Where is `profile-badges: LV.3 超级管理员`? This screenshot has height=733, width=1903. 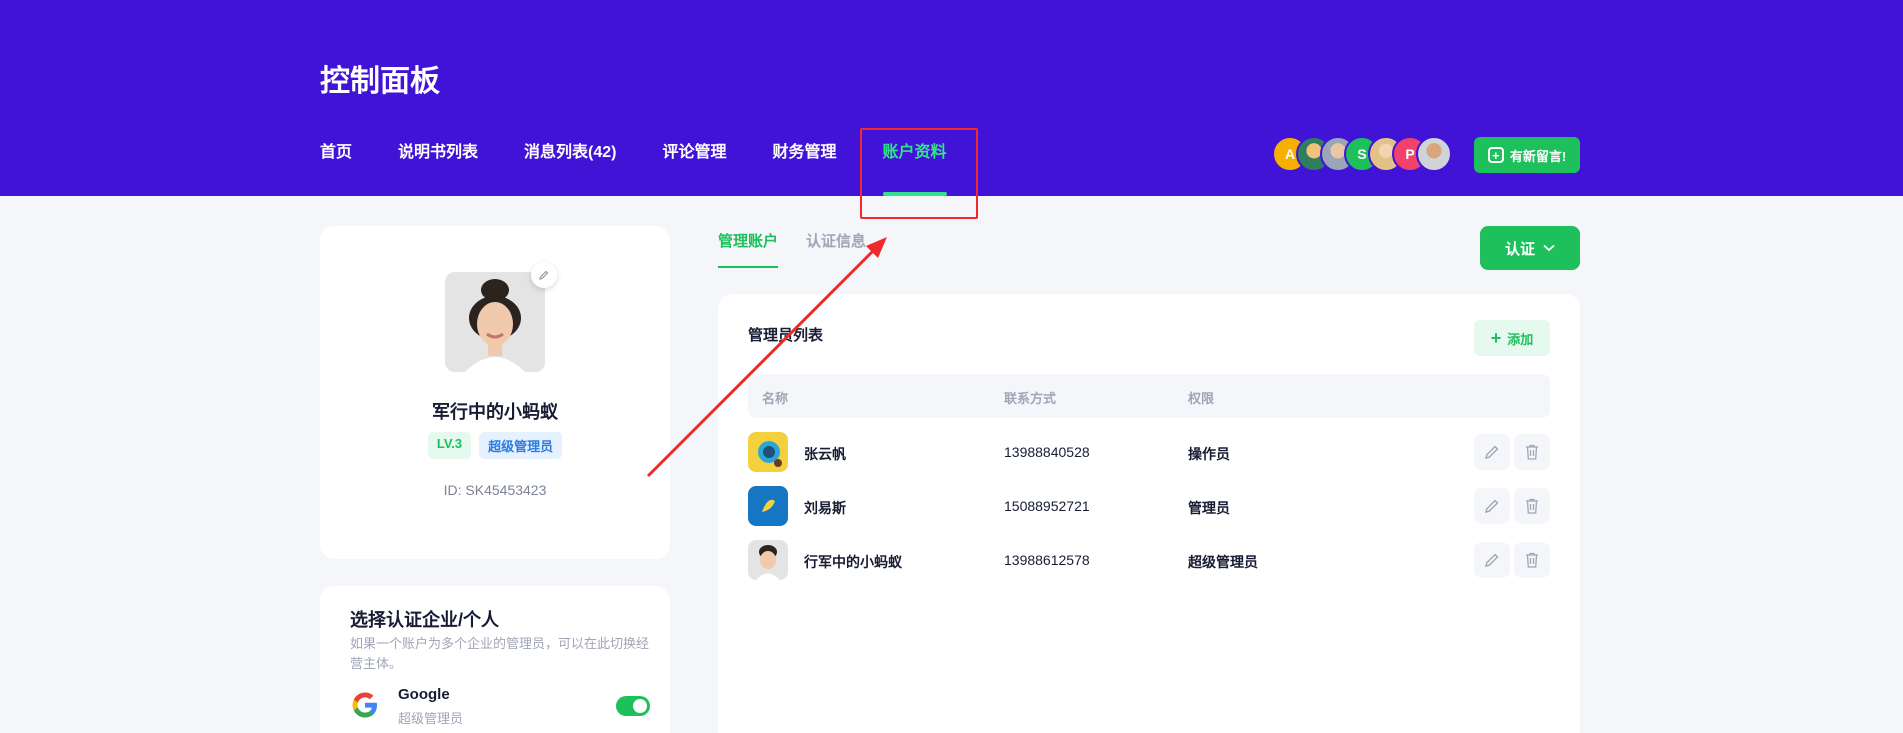
profile-badges: LV.3 超级管理员 is located at coordinates (495, 445).